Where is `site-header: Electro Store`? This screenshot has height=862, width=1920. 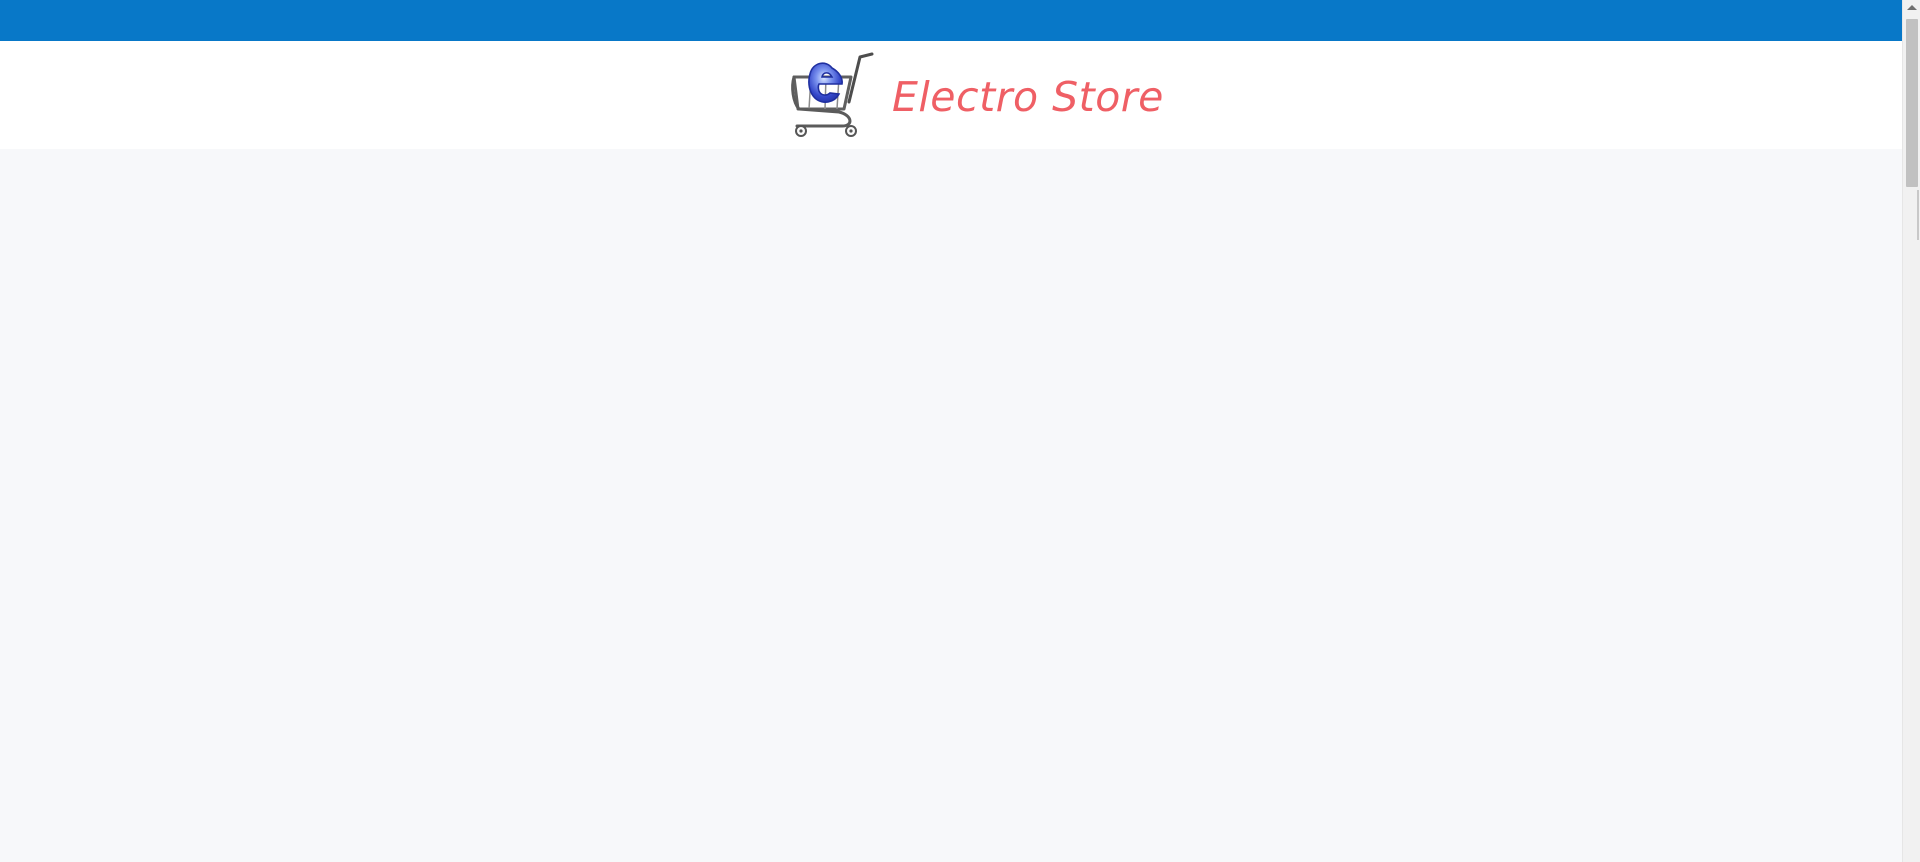
site-header: Electro Store is located at coordinates (951, 95).